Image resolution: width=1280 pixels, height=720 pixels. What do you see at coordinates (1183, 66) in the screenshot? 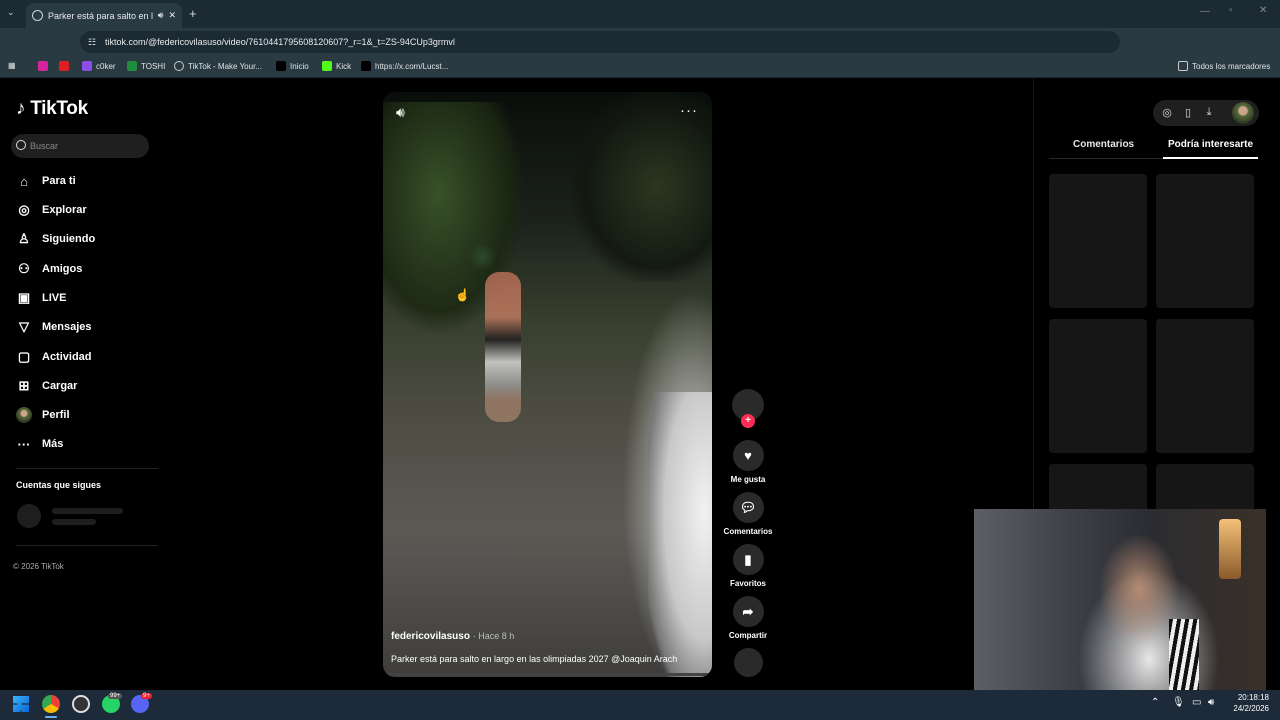
I see `folder-icon` at bounding box center [1183, 66].